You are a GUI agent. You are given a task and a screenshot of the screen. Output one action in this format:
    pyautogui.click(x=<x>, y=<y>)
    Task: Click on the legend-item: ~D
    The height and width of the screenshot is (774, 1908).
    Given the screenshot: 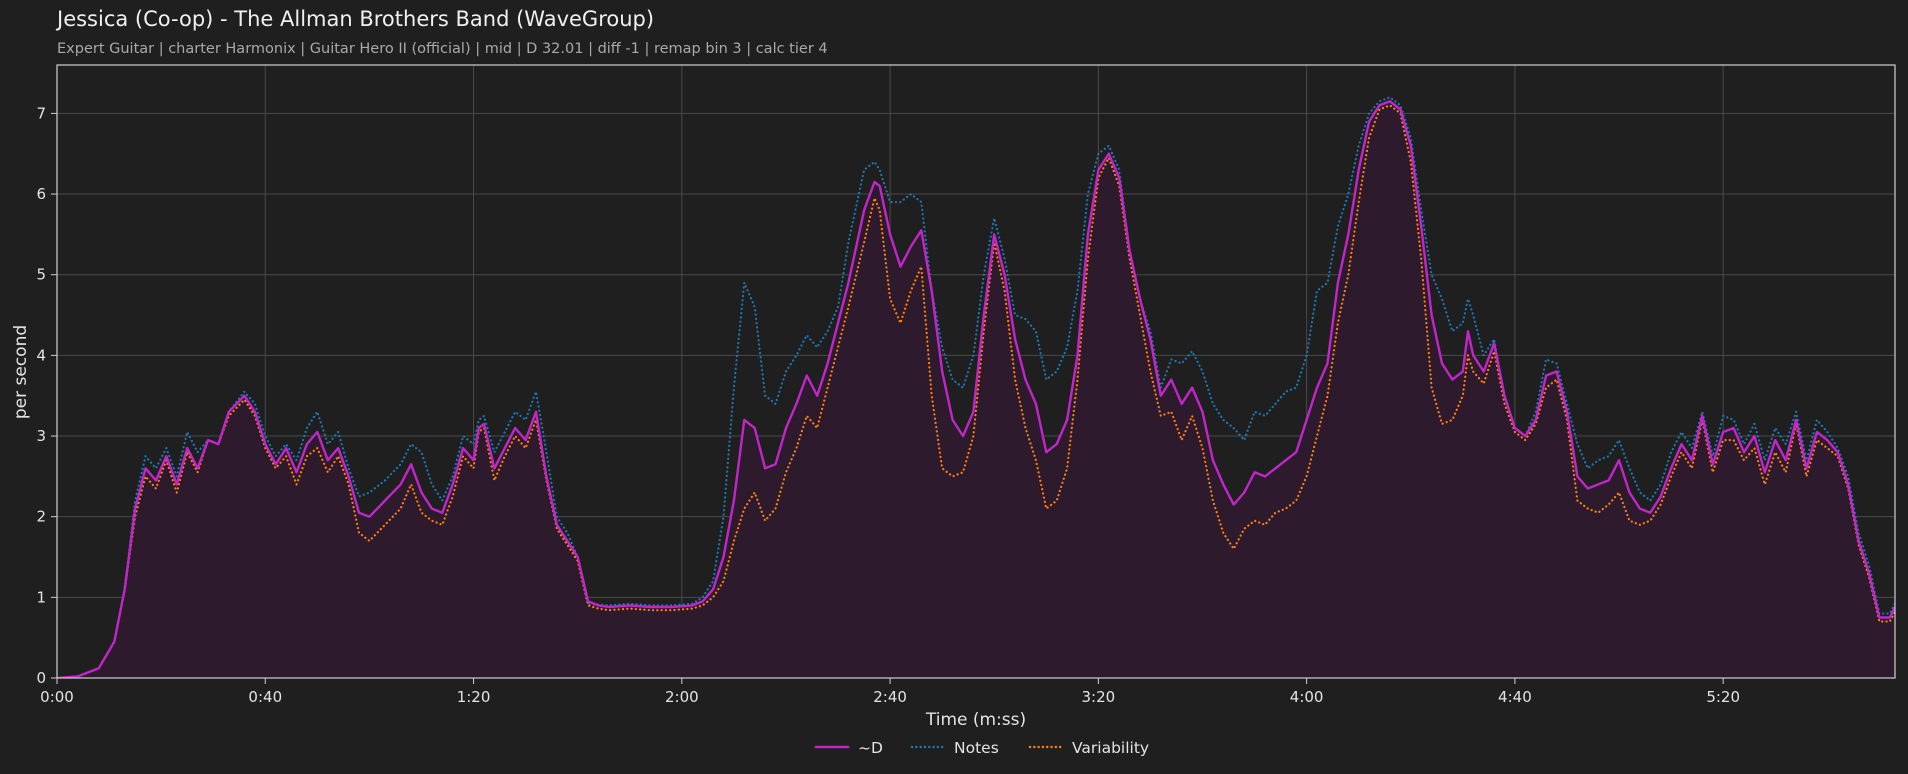 What is the action you would take?
    pyautogui.click(x=848, y=748)
    